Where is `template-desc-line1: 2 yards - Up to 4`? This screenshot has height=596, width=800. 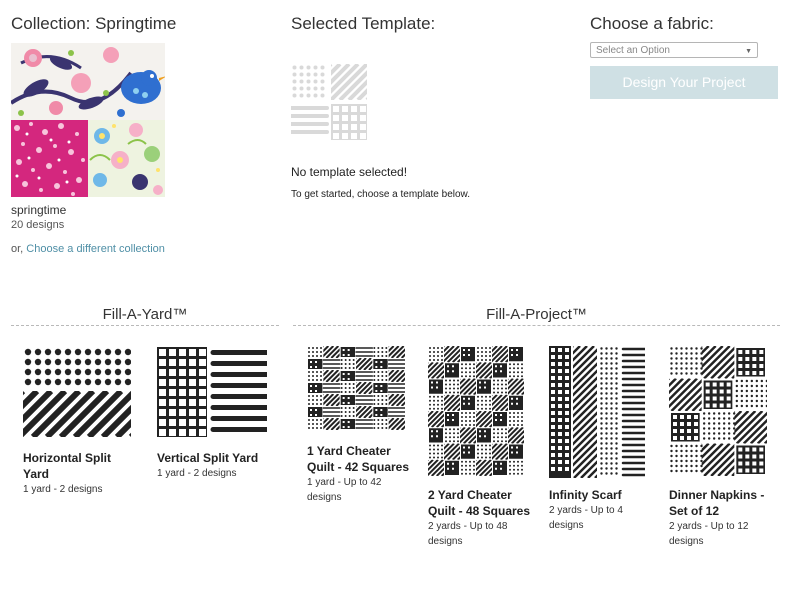
template-desc-line1: 2 yards - Up to 4 is located at coordinates (586, 510).